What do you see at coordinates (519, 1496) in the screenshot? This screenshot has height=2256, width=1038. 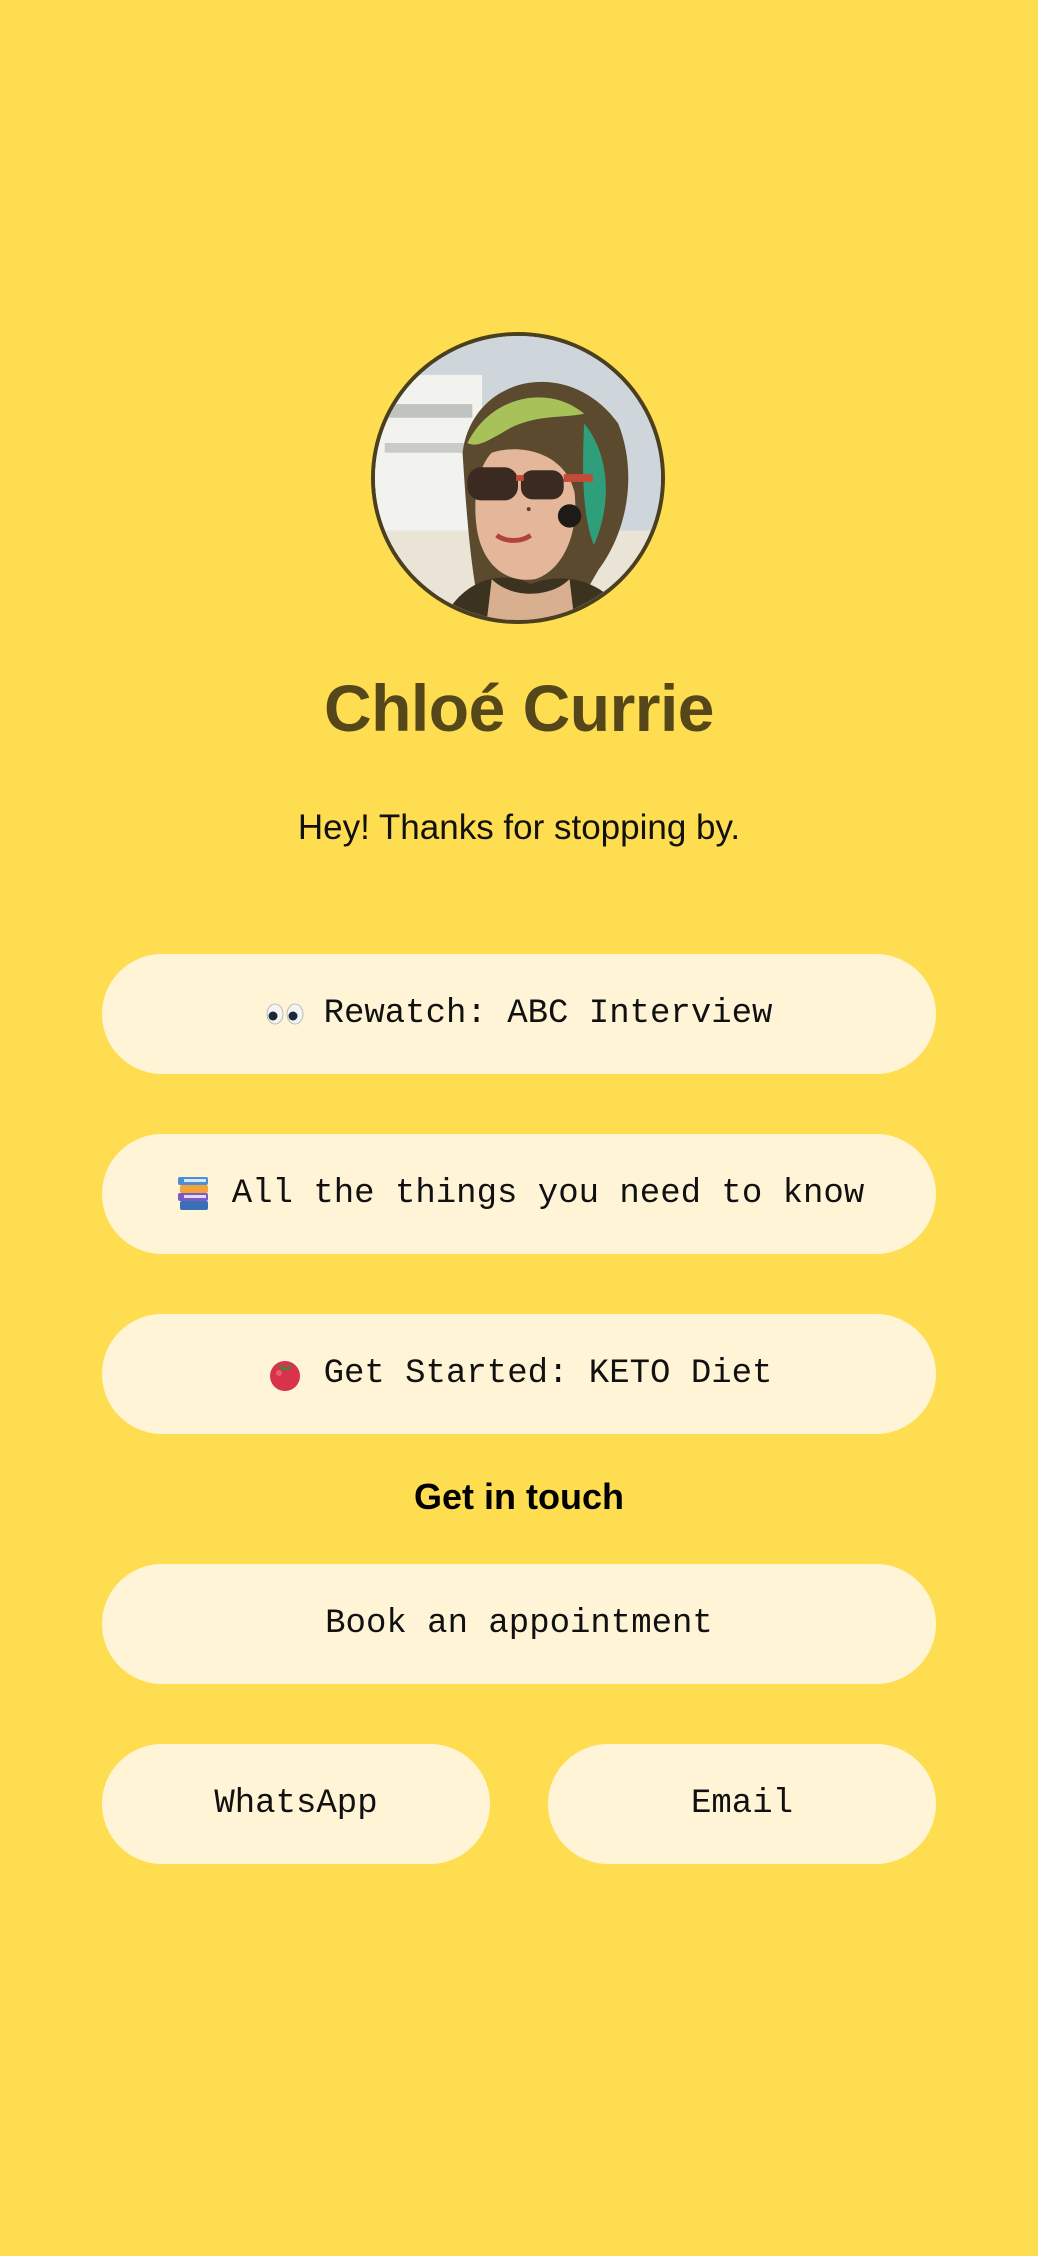 I see `get-in-touch-heading: Get in touch` at bounding box center [519, 1496].